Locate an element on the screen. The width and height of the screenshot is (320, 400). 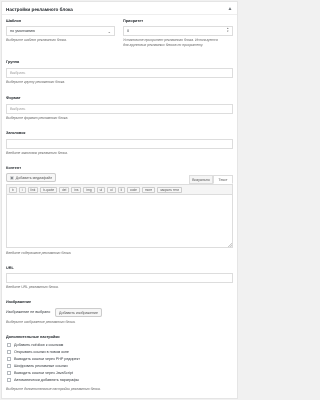
quicktag-code-button: code is located at coordinates (133, 189).